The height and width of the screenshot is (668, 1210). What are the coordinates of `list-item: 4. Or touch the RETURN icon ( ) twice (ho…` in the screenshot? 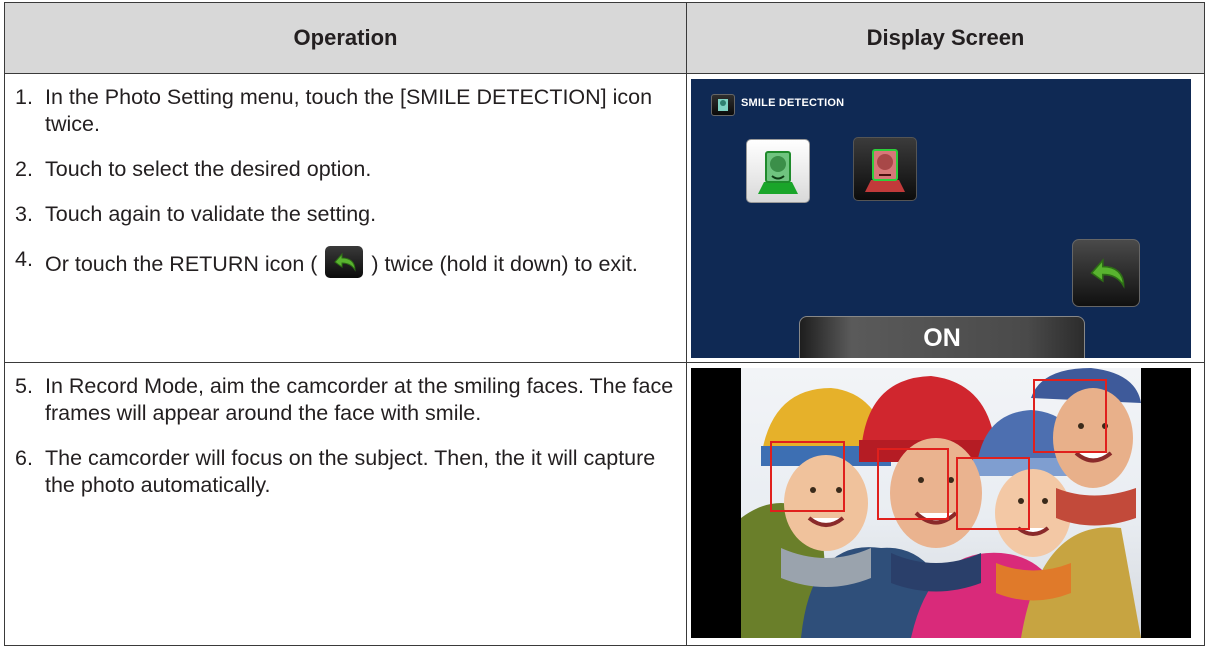 It's located at (346, 262).